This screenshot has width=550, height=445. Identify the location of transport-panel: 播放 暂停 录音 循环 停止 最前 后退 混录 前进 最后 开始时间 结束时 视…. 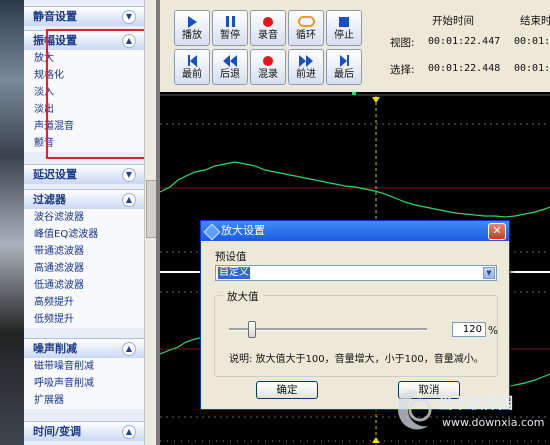
(355, 46).